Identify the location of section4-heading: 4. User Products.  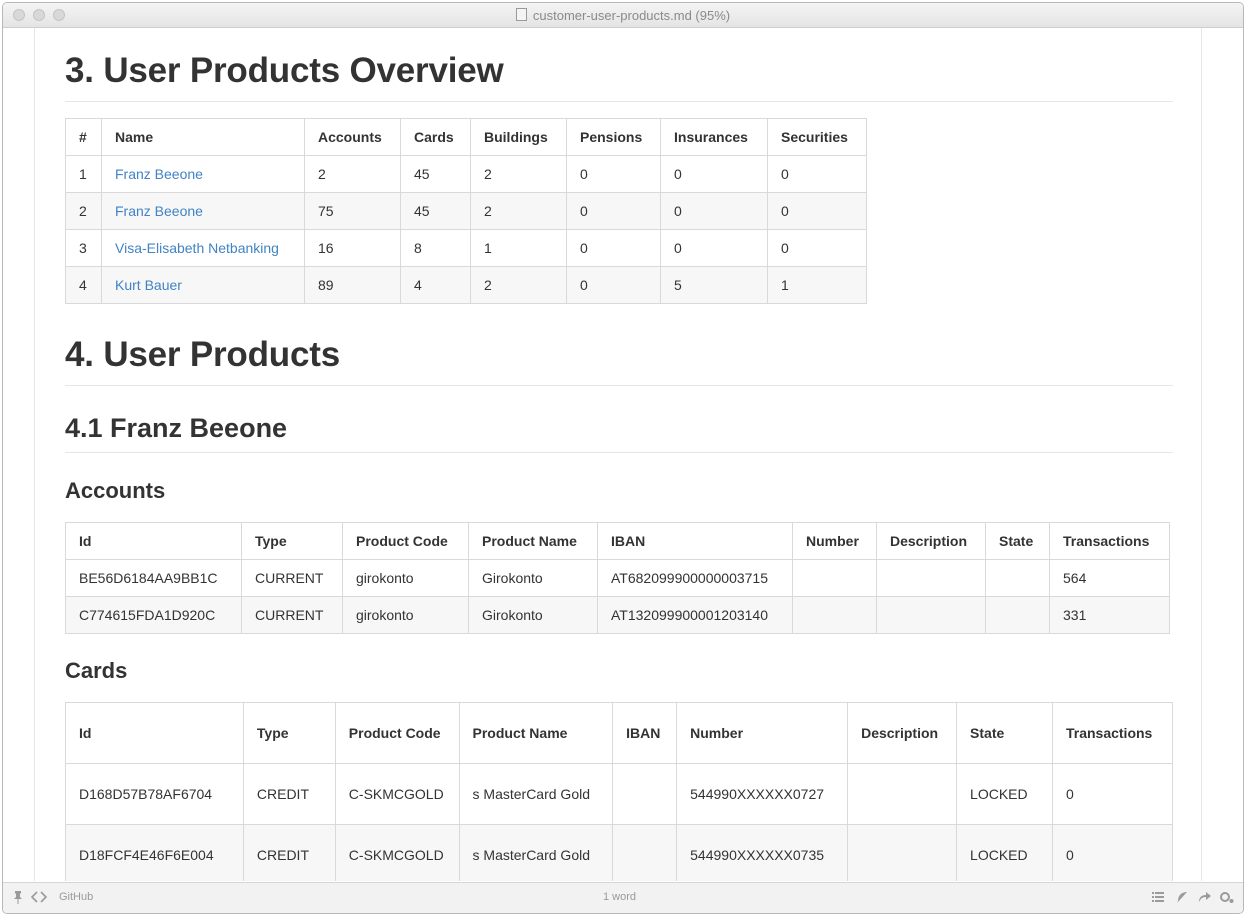
(619, 360).